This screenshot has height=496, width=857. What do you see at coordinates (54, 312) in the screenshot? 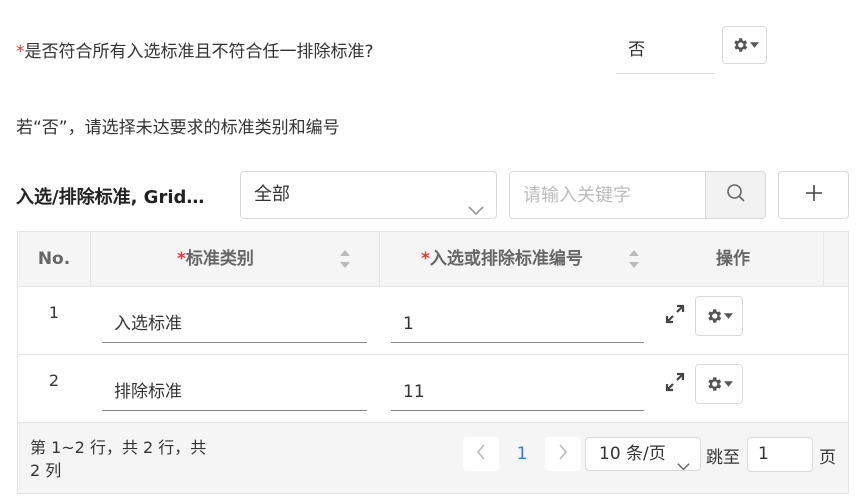
I see `row-number: 1` at bounding box center [54, 312].